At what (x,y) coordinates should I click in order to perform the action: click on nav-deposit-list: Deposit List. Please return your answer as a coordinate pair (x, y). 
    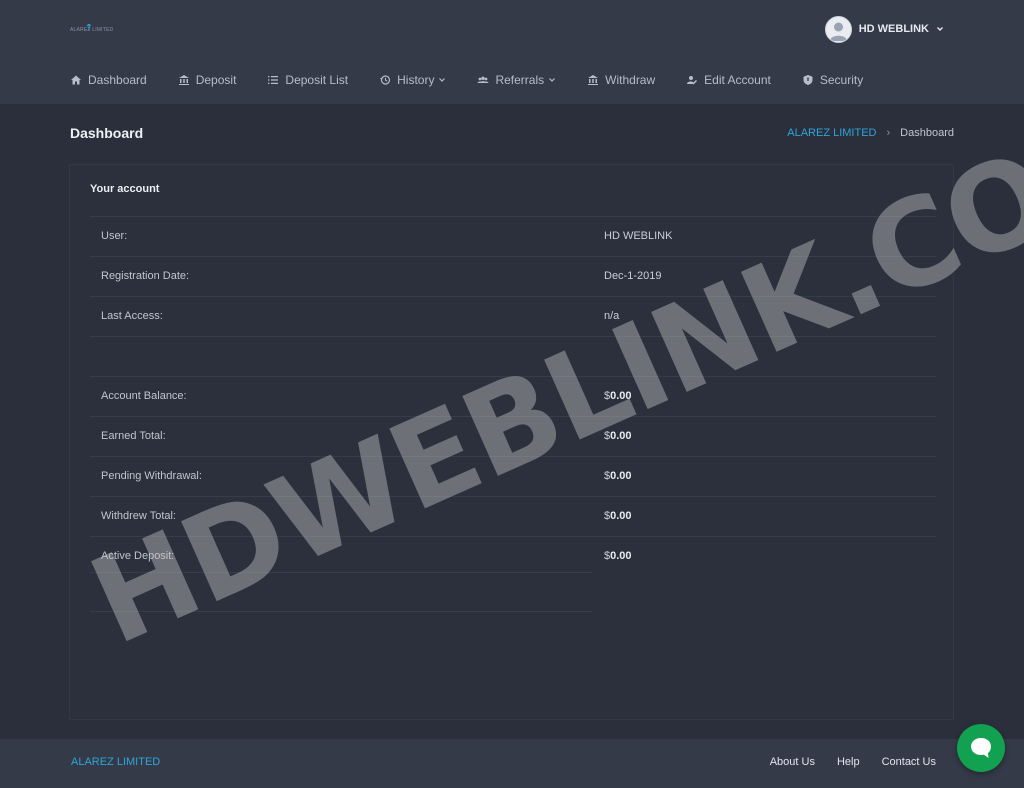
    Looking at the image, I should click on (307, 80).